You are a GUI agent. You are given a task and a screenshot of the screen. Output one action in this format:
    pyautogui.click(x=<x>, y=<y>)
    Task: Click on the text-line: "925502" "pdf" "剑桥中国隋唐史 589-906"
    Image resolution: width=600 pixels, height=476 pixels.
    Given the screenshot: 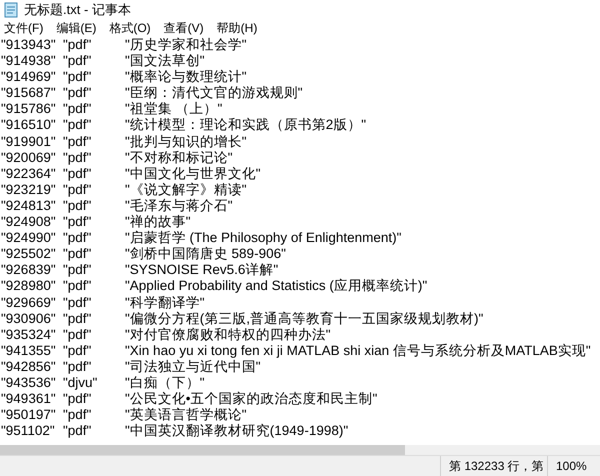 What is the action you would take?
    pyautogui.click(x=143, y=254)
    